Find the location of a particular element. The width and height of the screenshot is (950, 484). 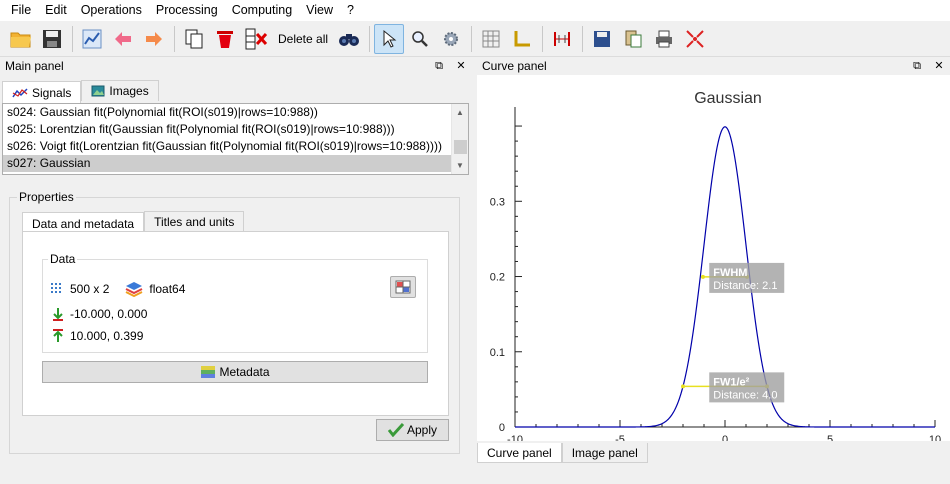

axes-icon is located at coordinates (522, 39).